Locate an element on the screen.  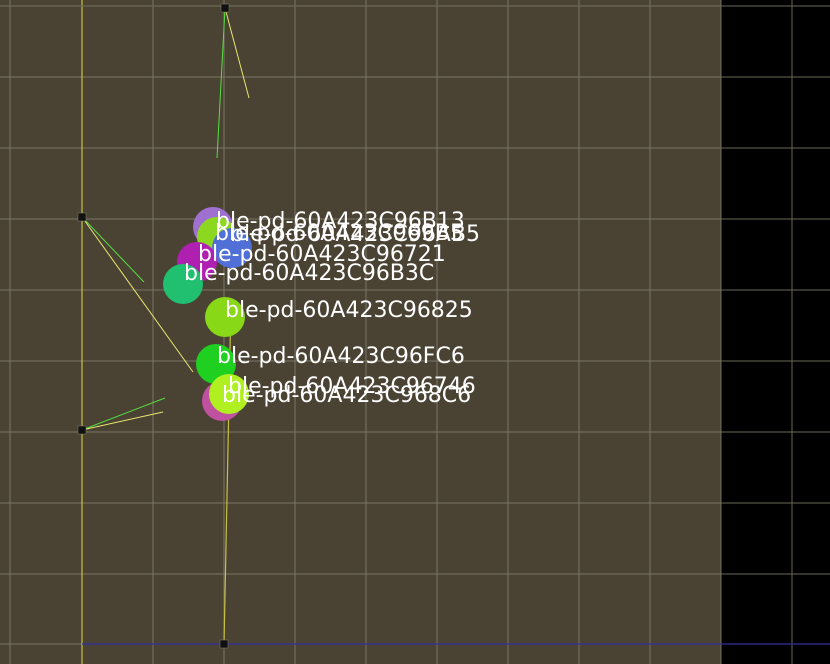
device-label: ble-pd-60A423C96B3C is located at coordinates (309, 273).